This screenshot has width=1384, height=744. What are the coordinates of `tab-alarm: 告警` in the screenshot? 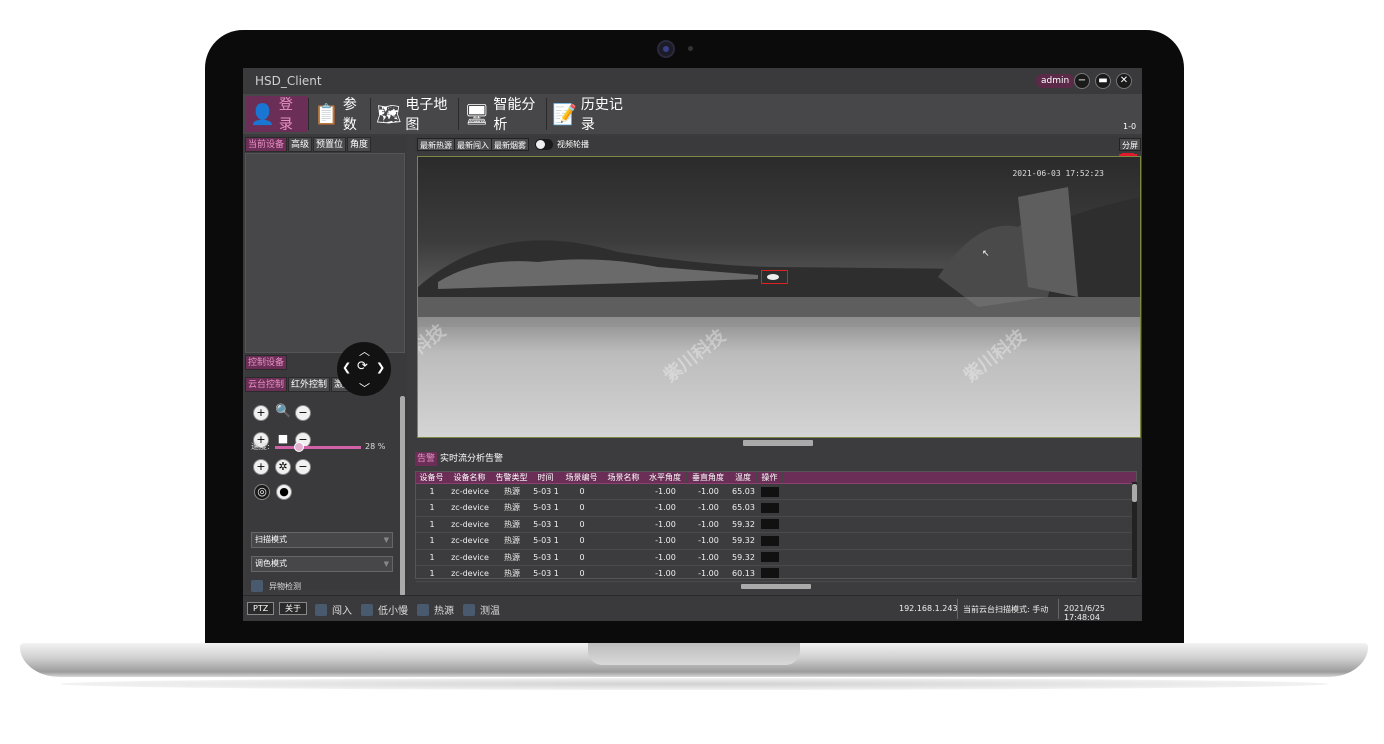 It's located at (426, 459).